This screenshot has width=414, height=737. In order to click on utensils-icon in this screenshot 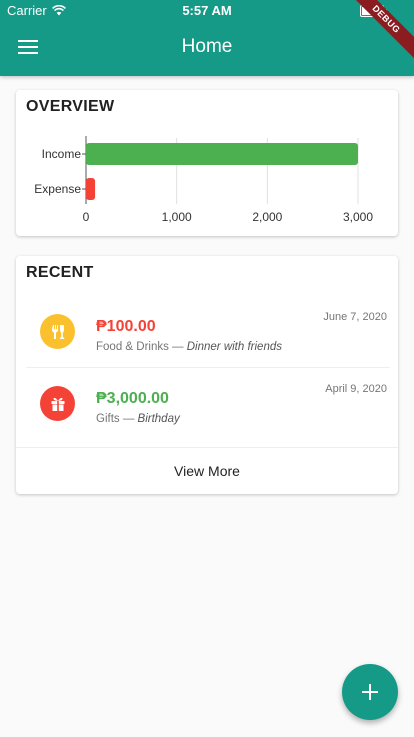, I will do `click(57, 331)`.